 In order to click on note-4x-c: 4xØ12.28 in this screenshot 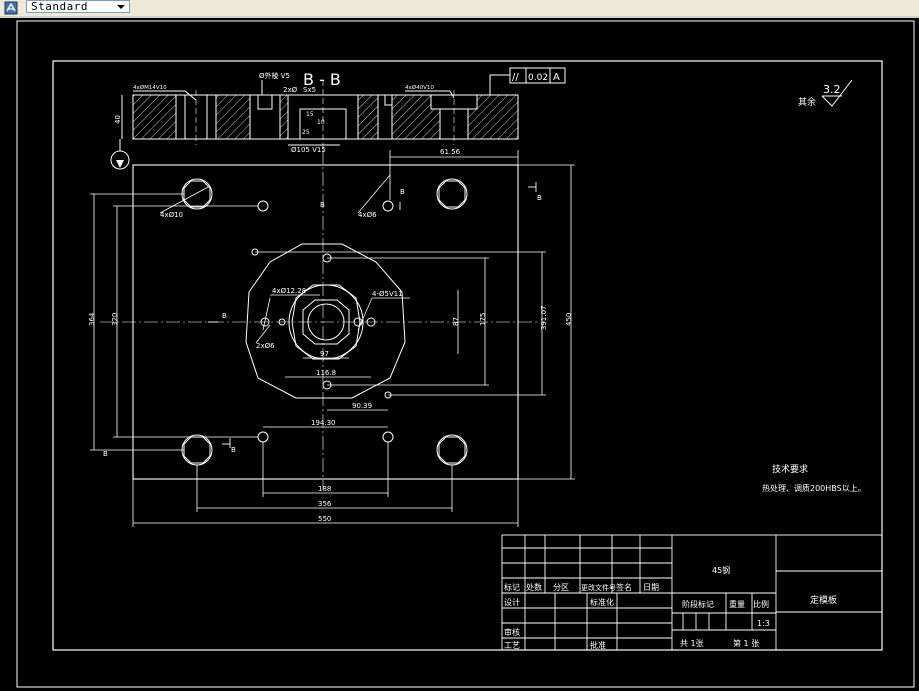, I will do `click(289, 291)`.